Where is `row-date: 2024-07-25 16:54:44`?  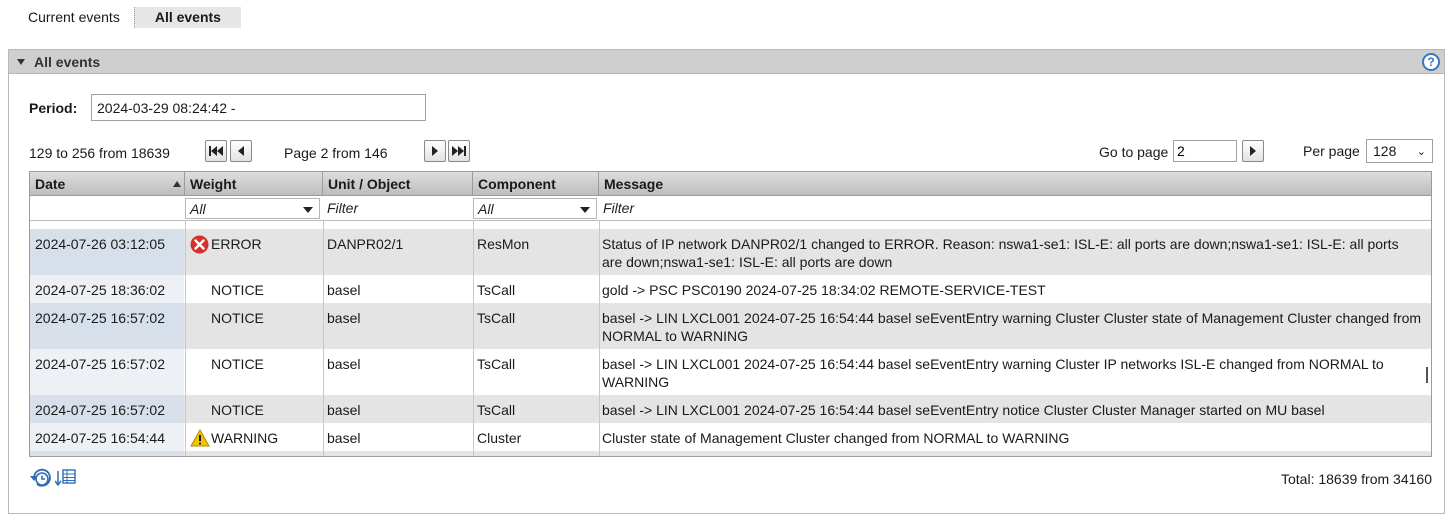
row-date: 2024-07-25 16:54:44 is located at coordinates (107, 437).